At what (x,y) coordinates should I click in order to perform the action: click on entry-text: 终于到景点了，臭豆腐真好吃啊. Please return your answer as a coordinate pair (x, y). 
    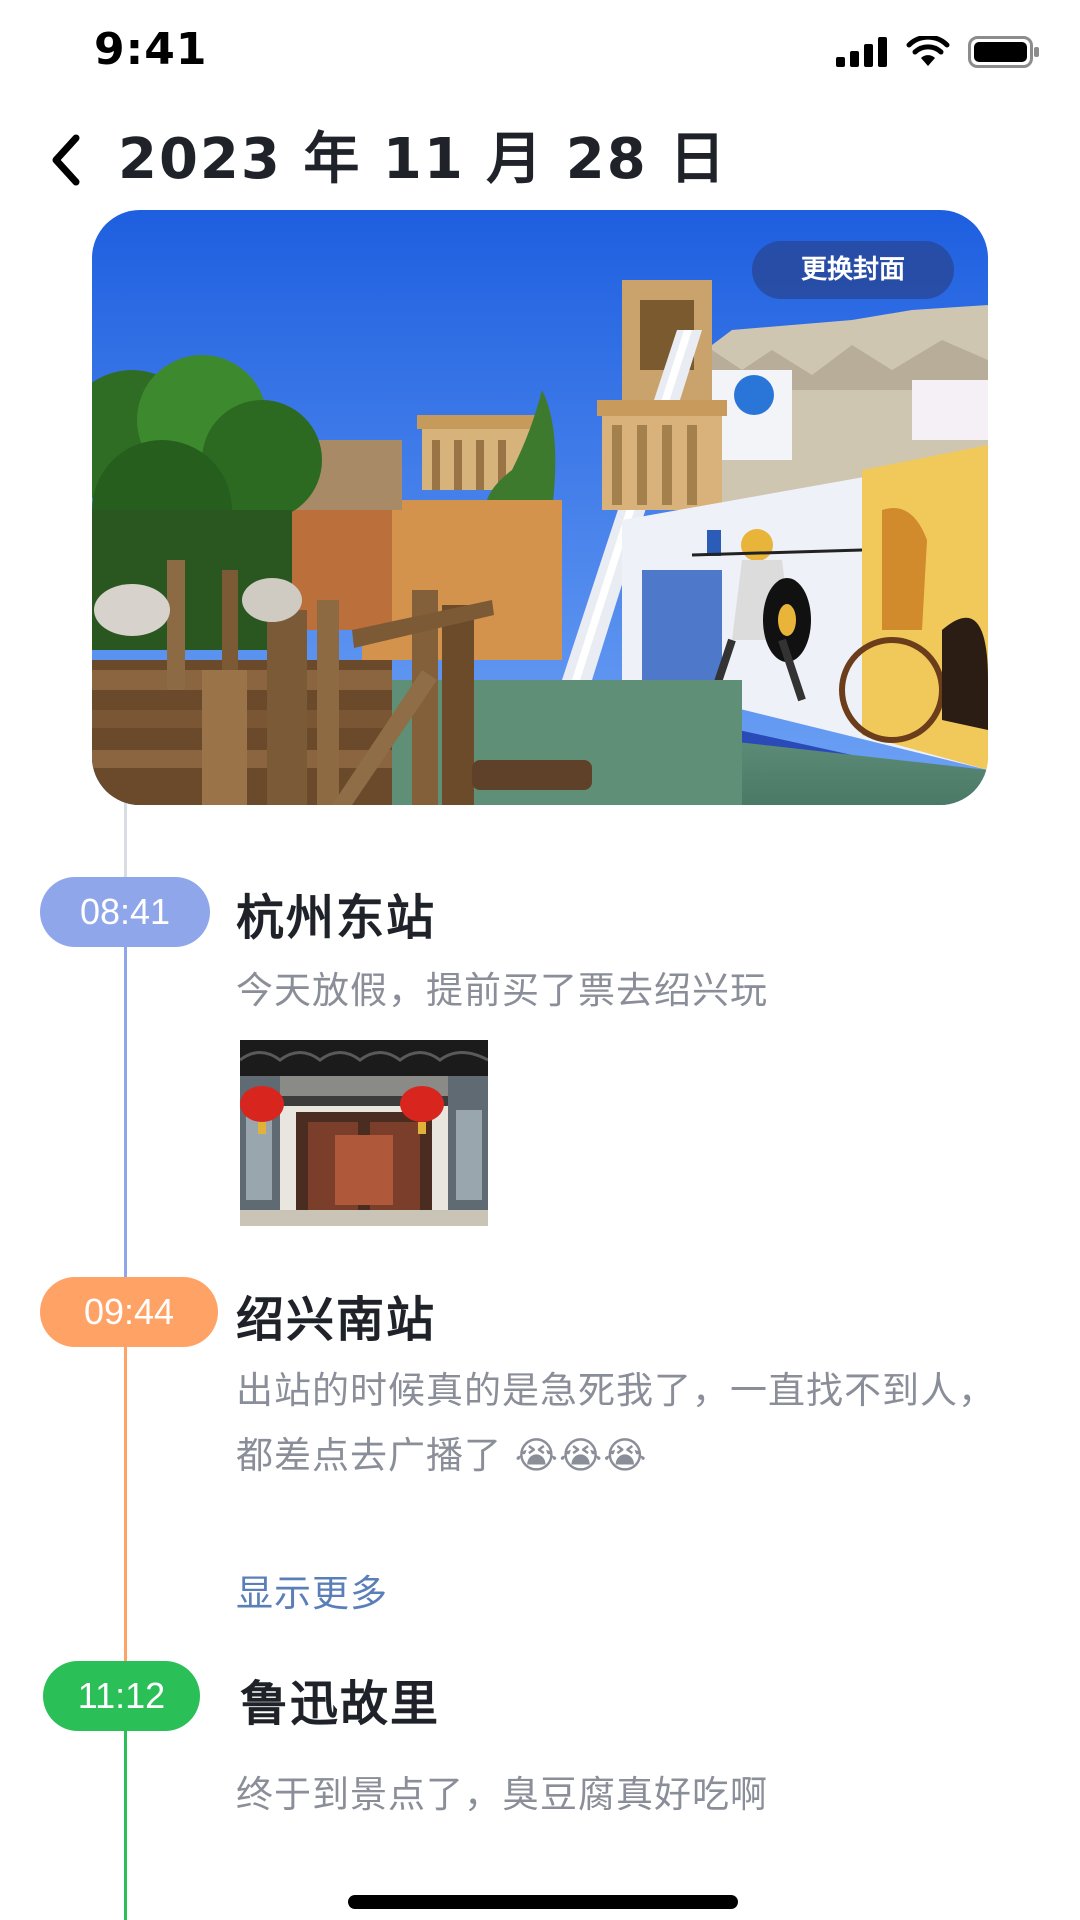
    Looking at the image, I should click on (502, 1794).